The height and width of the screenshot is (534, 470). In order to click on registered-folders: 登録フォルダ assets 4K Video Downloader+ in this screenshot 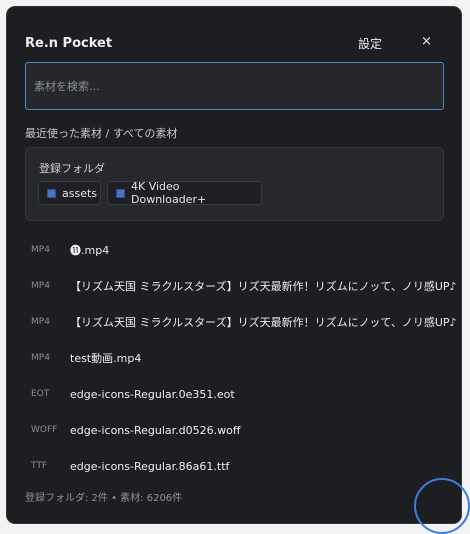, I will do `click(234, 184)`.